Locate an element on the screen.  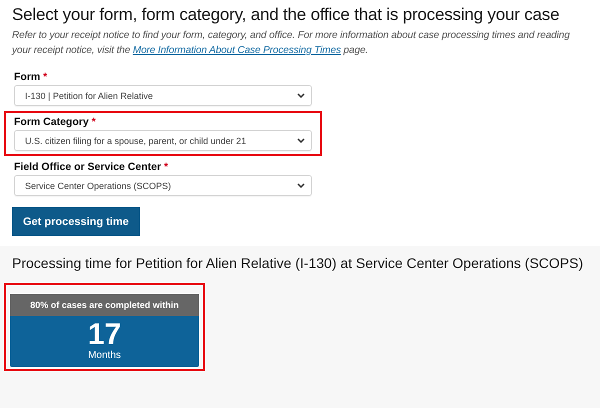
field-label: Field Office or Service Center is located at coordinates (88, 167).